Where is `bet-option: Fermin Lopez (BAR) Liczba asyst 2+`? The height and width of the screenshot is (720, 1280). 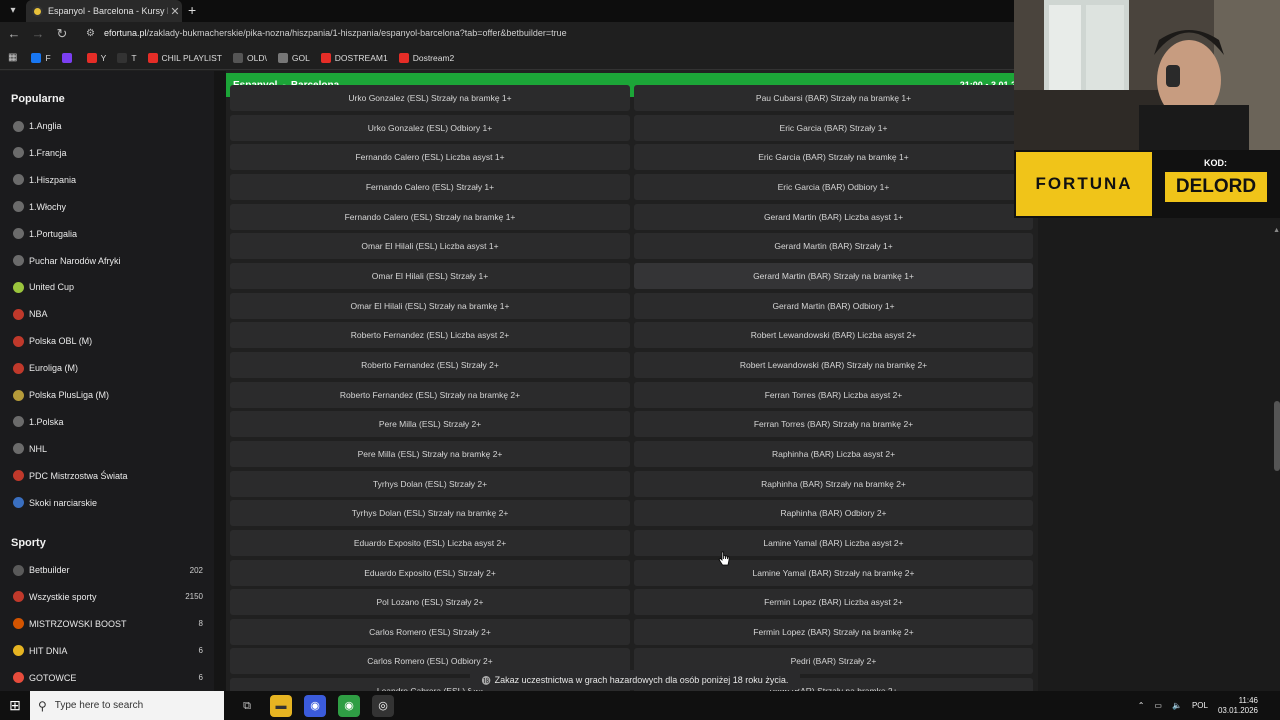 bet-option: Fermin Lopez (BAR) Liczba asyst 2+ is located at coordinates (833, 602).